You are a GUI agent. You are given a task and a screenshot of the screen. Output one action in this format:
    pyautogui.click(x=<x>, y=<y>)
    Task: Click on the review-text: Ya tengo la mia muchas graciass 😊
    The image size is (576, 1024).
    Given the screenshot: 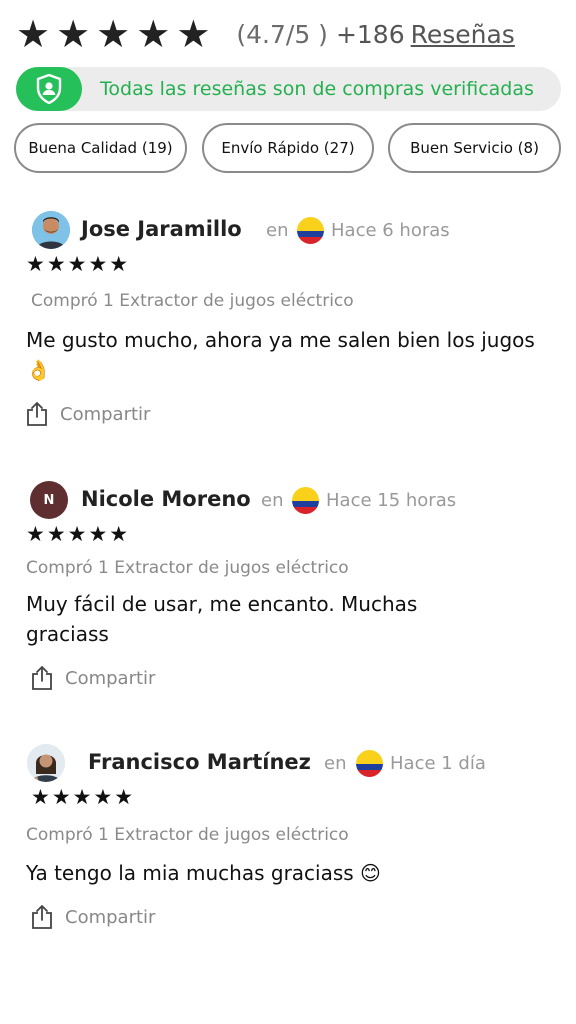 What is the action you would take?
    pyautogui.click(x=203, y=873)
    